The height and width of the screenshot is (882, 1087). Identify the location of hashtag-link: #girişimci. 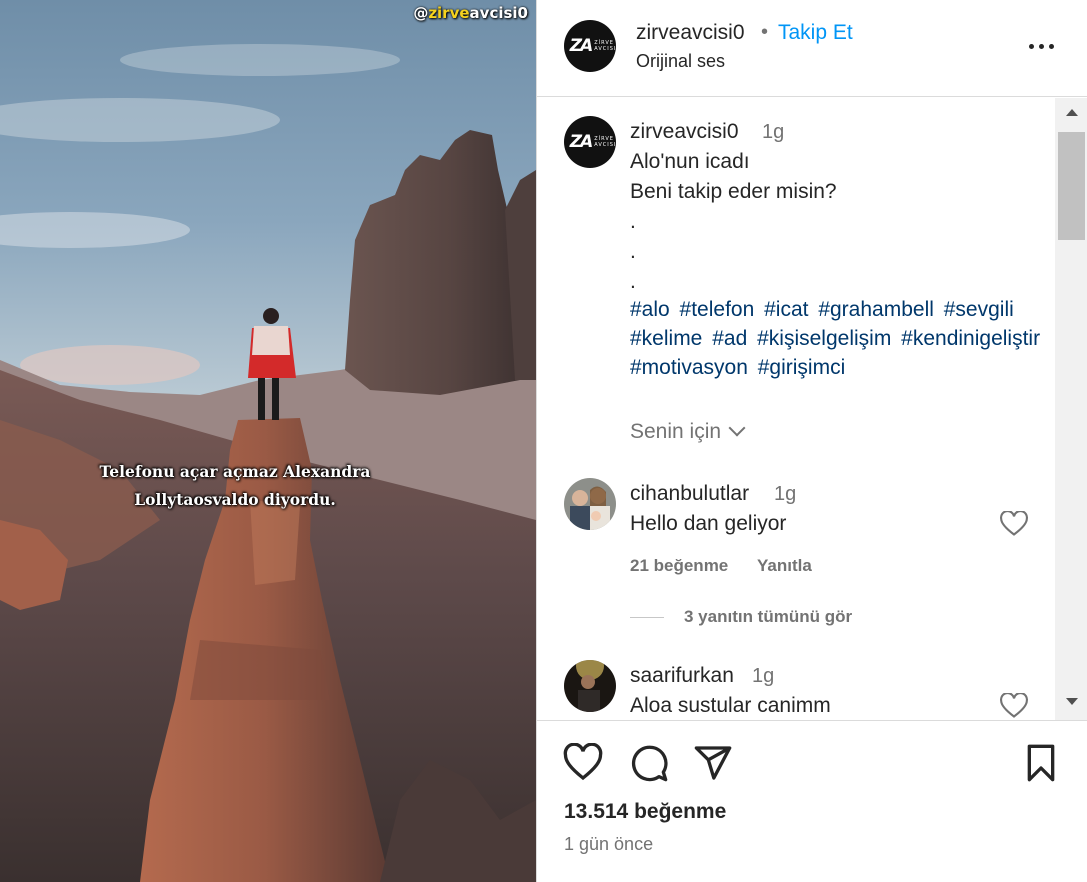
(802, 367).